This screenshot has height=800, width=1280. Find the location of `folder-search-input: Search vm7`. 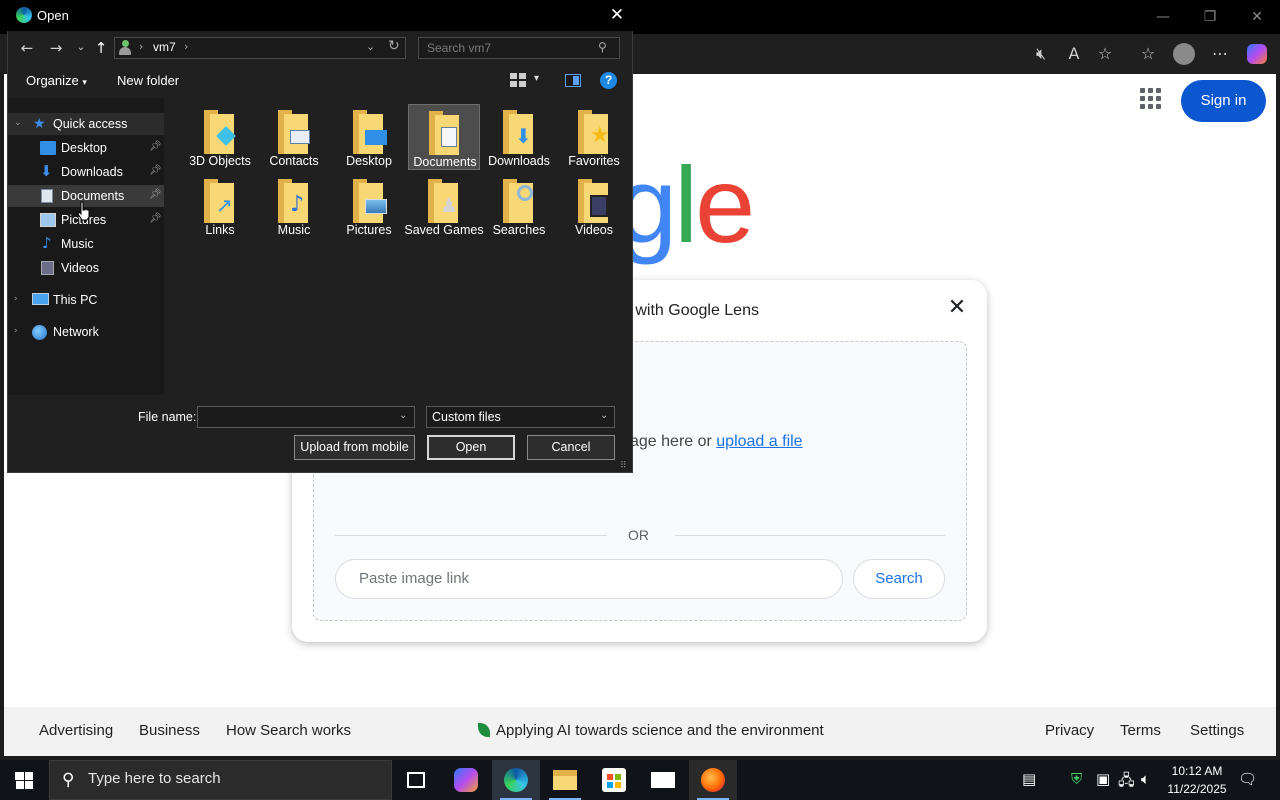

folder-search-input: Search vm7 is located at coordinates (519, 48).